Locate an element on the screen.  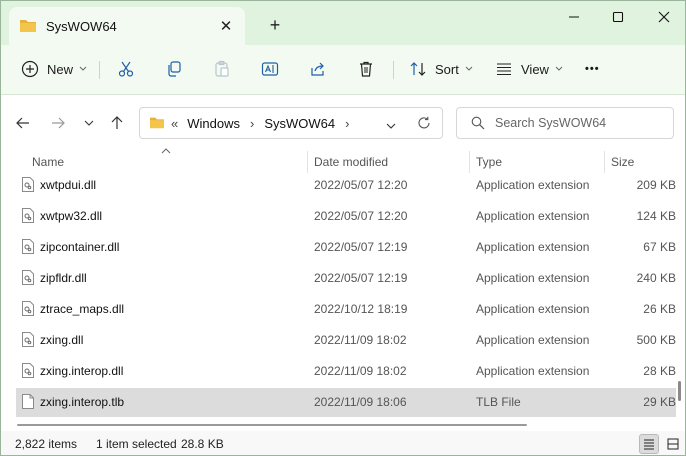
search-input is located at coordinates (580, 123).